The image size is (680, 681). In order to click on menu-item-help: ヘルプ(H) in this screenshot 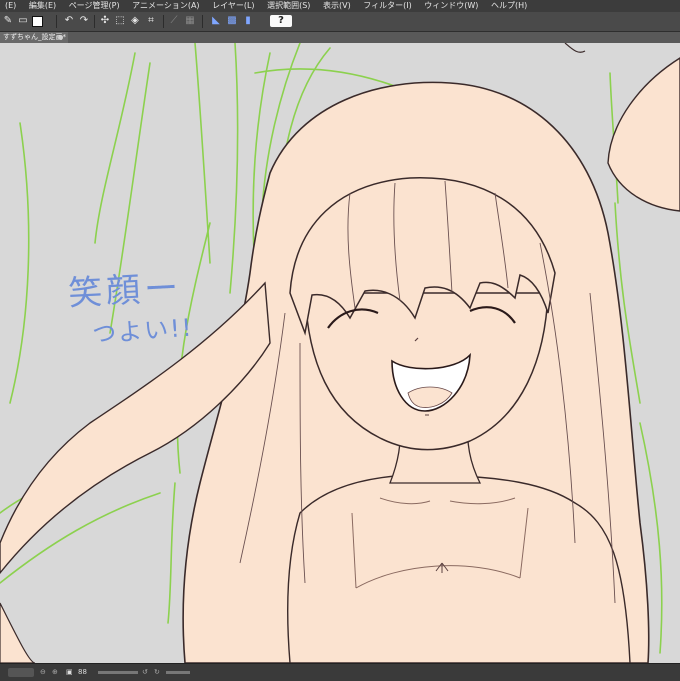, I will do `click(509, 6)`.